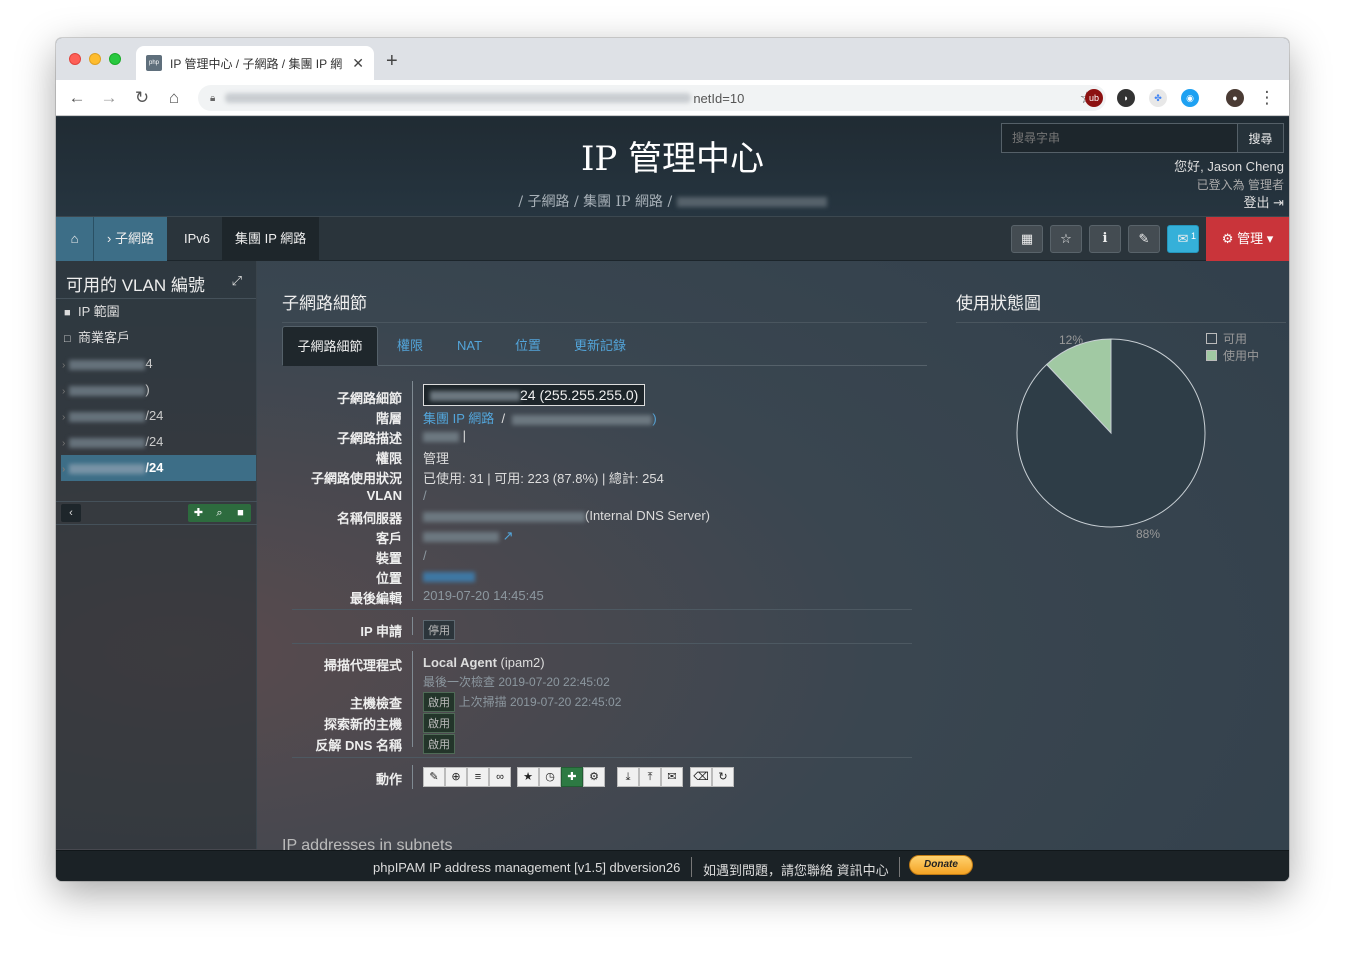  Describe the element at coordinates (142, 98) in the screenshot. I see `reload-icon: ↻` at that location.